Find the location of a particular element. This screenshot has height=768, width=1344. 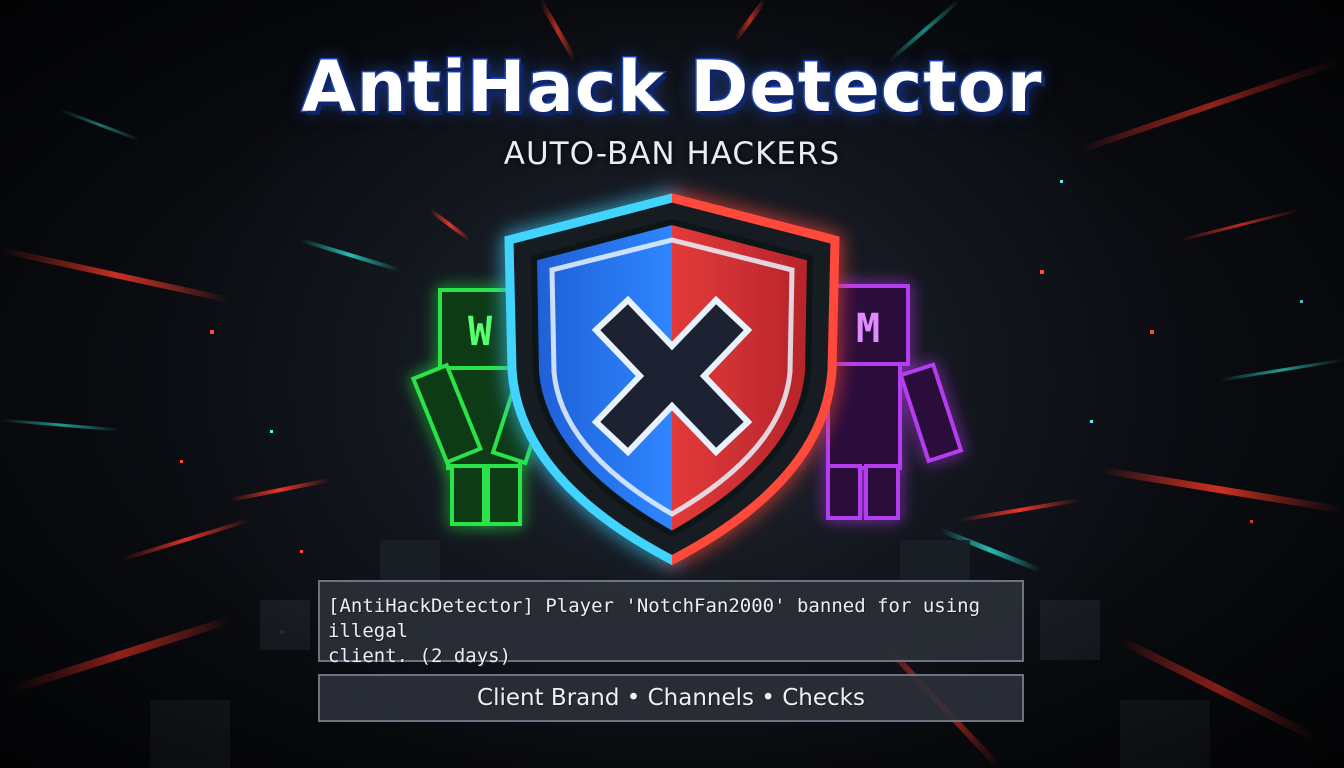

svg-text: M is located at coordinates (868, 329).